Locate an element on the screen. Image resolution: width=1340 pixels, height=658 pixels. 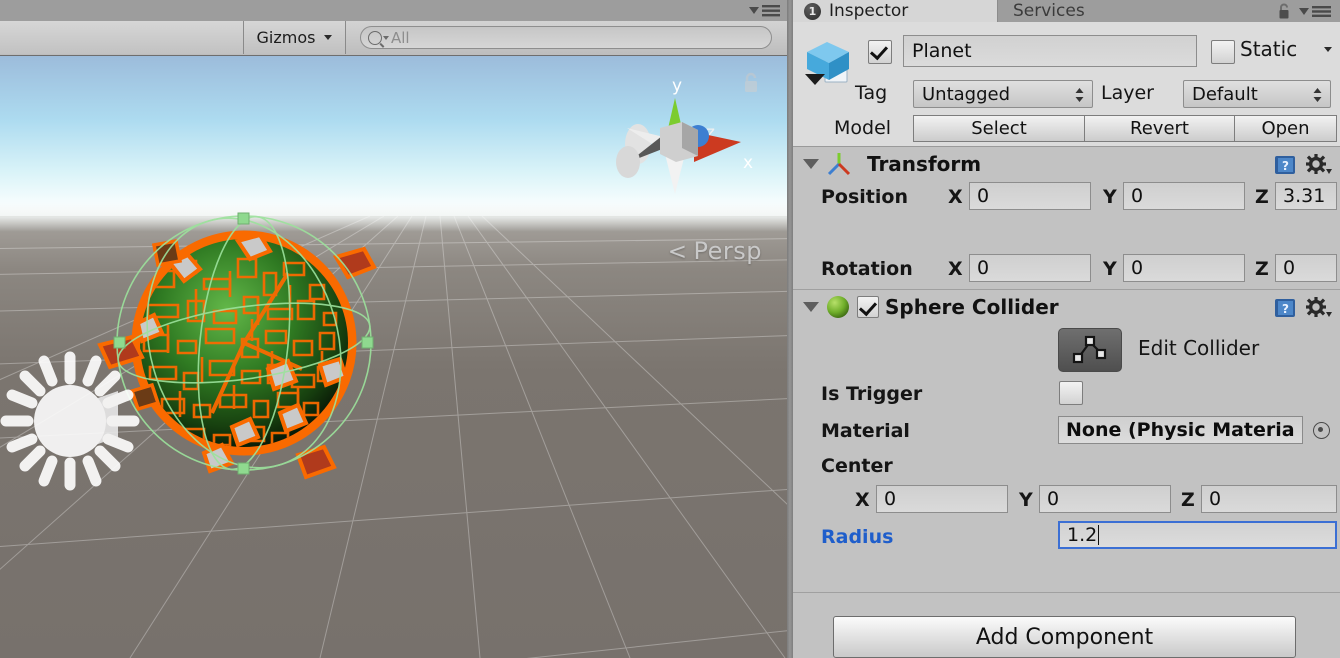
gizmos-dropdown: Gizmos is located at coordinates (295, 37).